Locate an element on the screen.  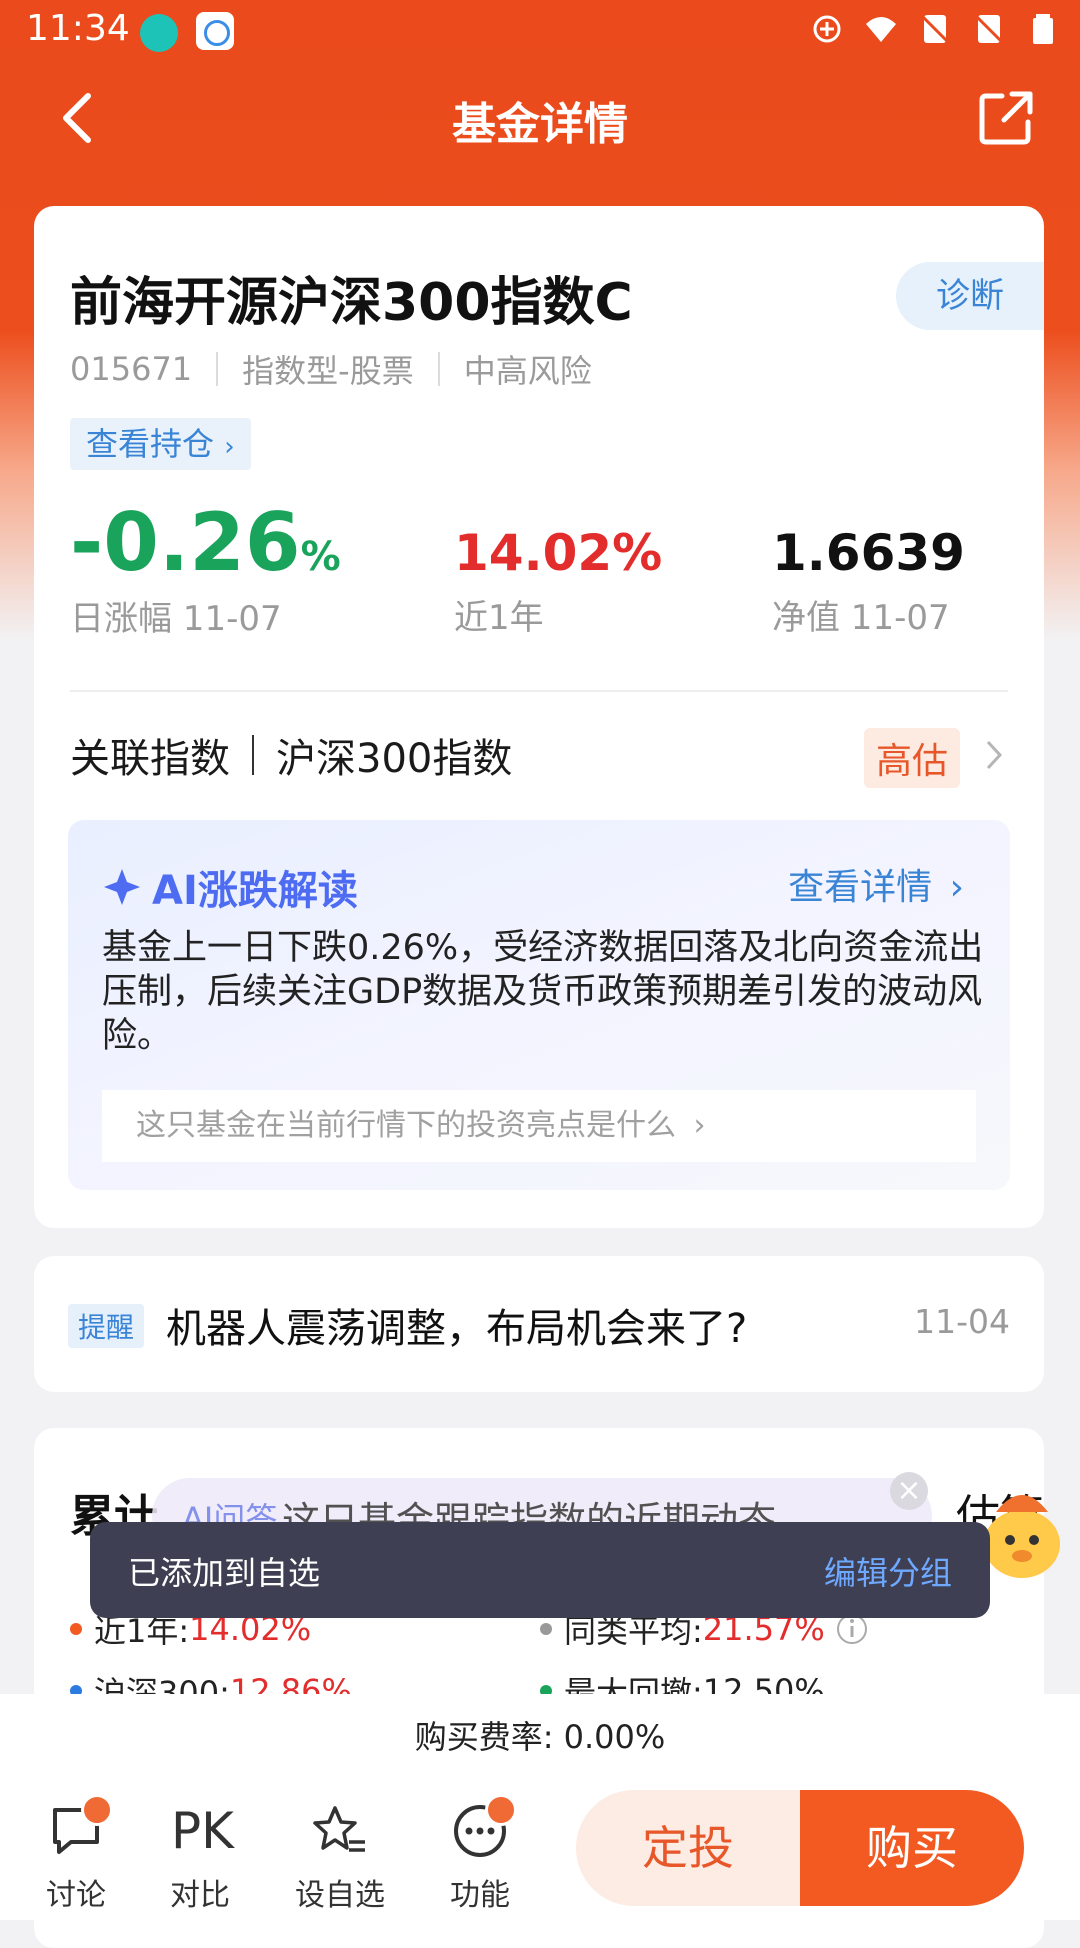
edit-group-button: 编辑分组 is located at coordinates (888, 1571).